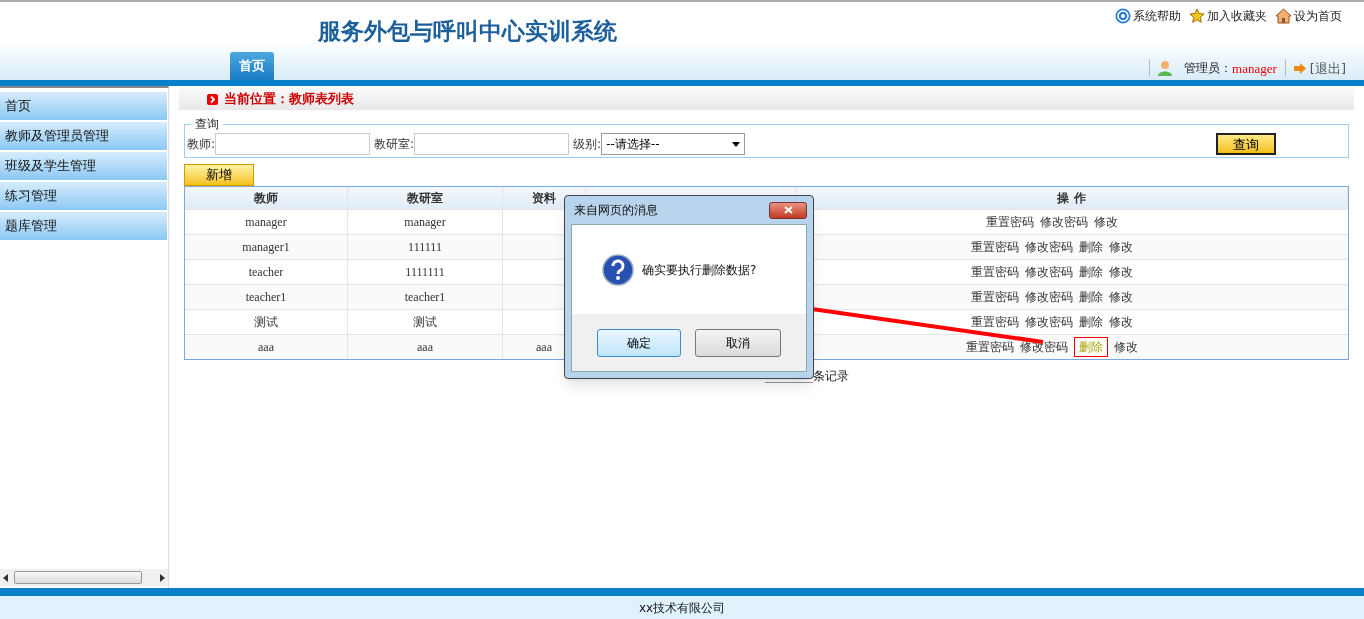 This screenshot has width=1364, height=619. I want to click on close-icon, so click(788, 210).